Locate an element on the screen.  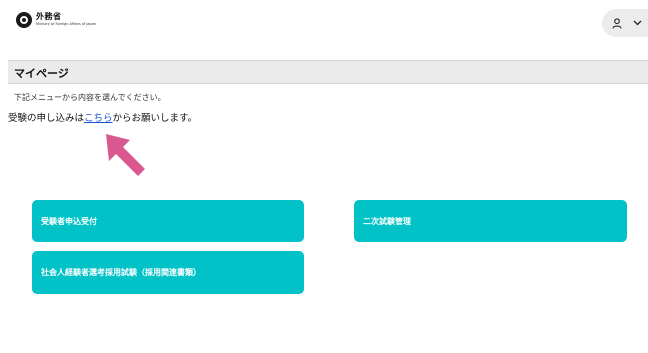
tile-applicant-reception: 受験者申込受付 is located at coordinates (168, 221).